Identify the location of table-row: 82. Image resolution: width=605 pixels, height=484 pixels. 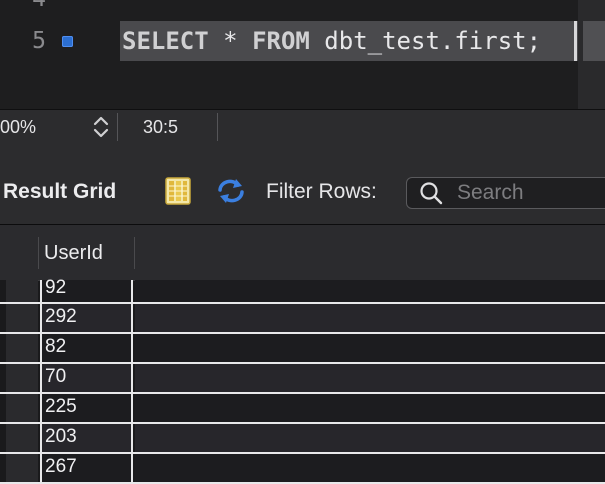
(302, 349).